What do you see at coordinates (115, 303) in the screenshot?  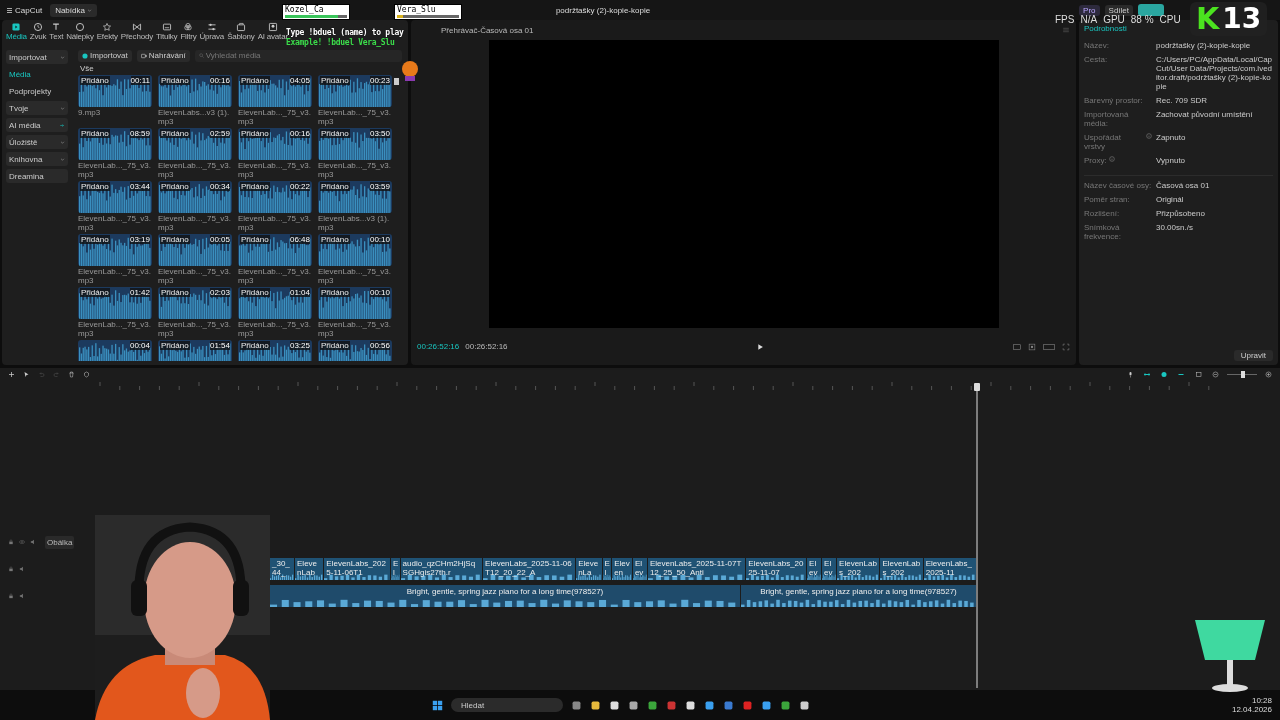 I see `audio-thumbnail: Přidáno 01:42` at bounding box center [115, 303].